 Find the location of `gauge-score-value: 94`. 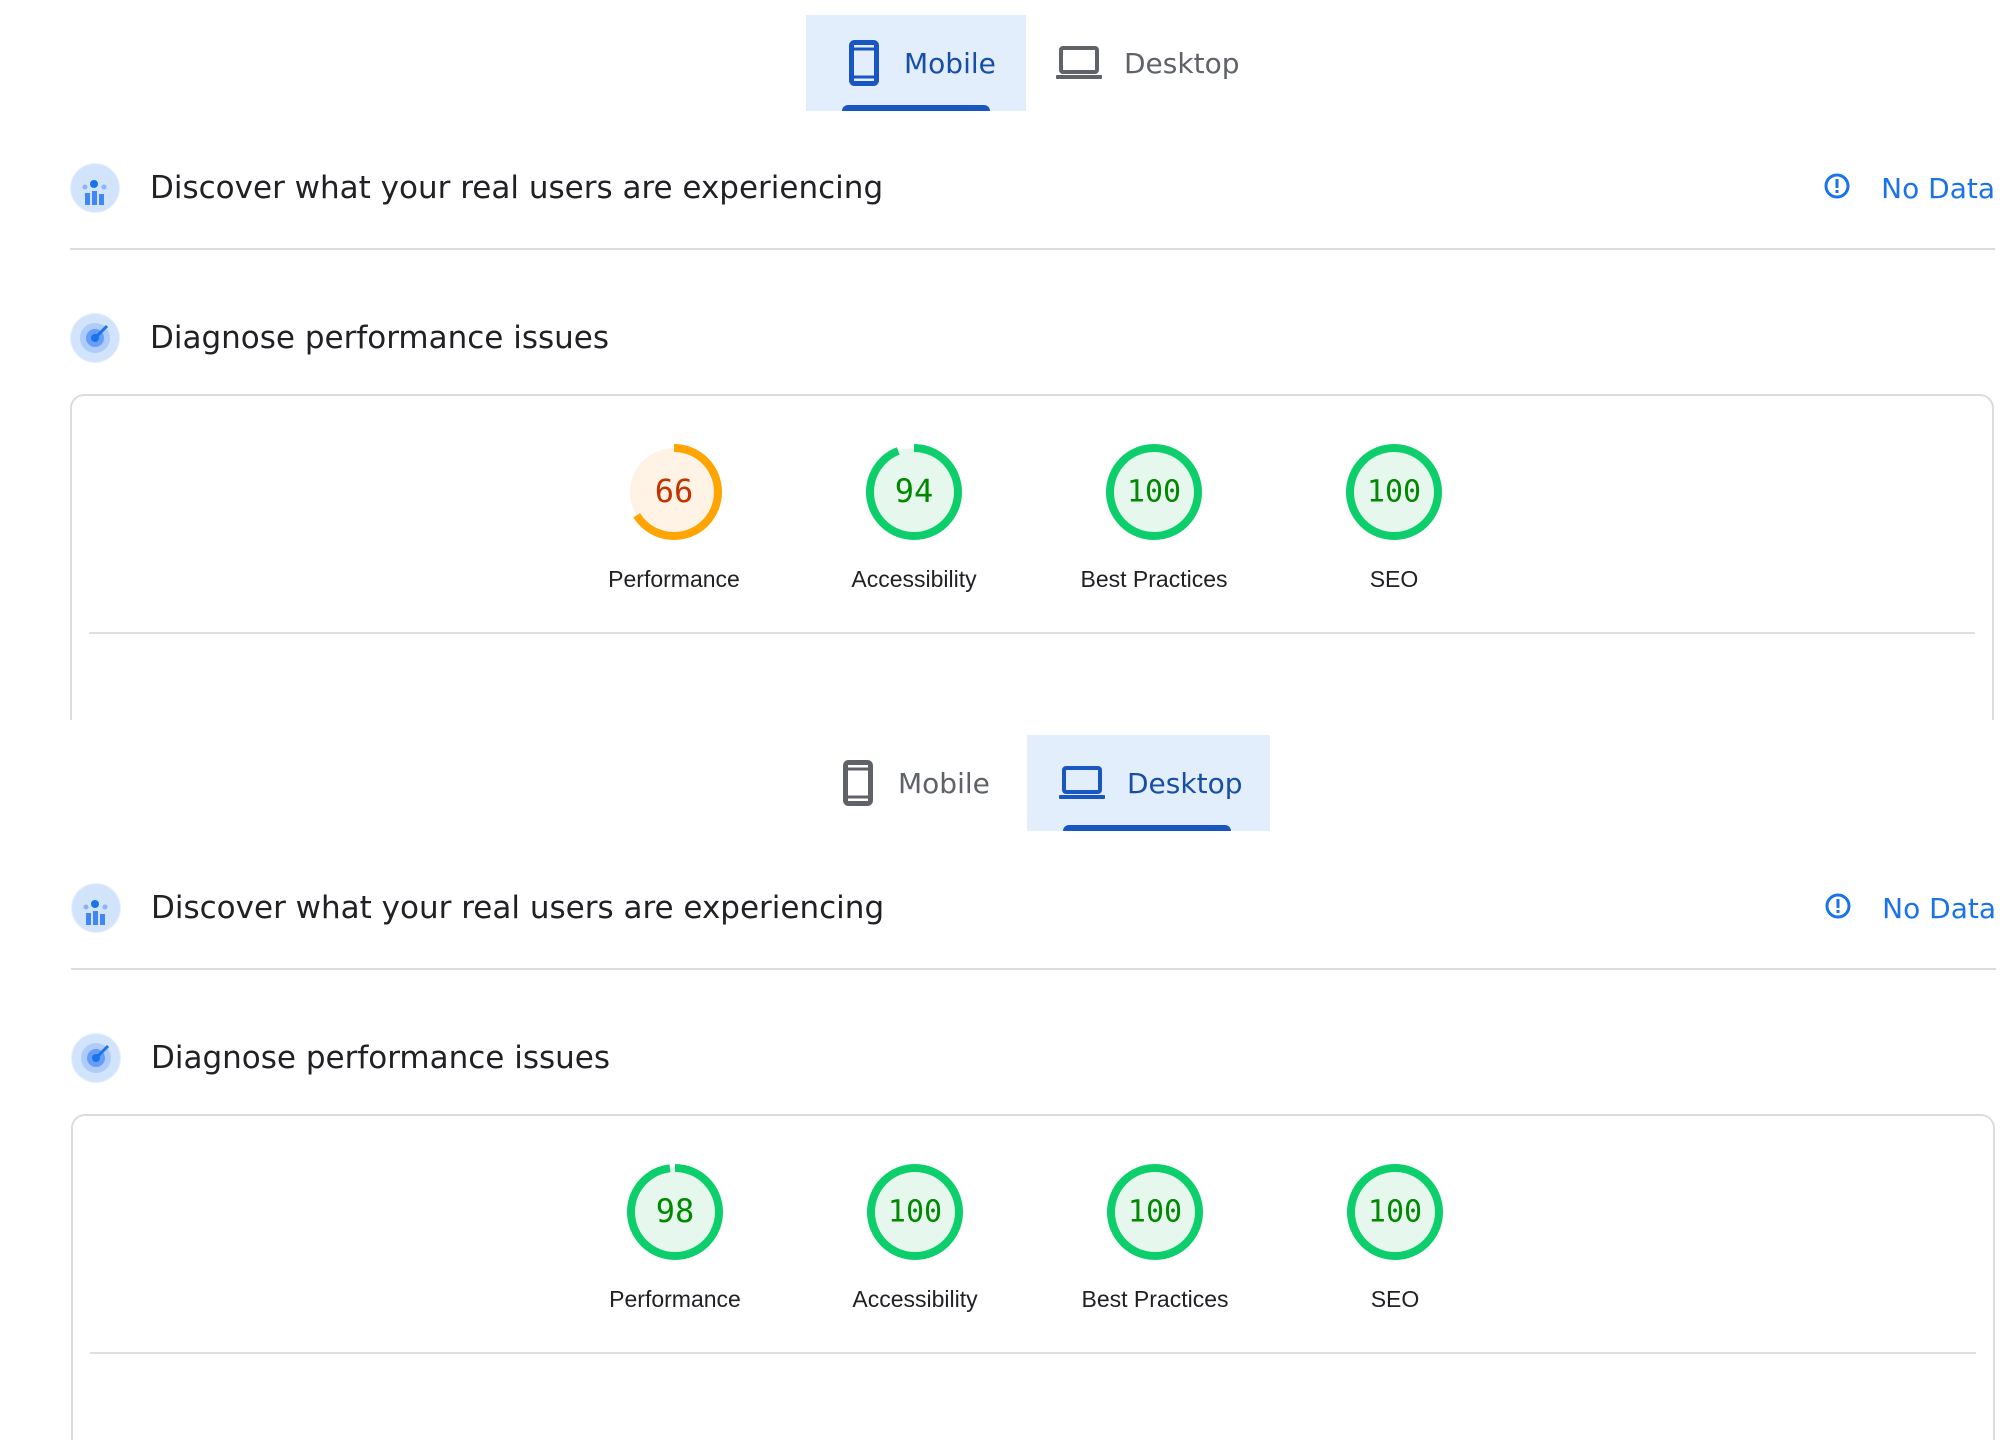

gauge-score-value: 94 is located at coordinates (914, 491).